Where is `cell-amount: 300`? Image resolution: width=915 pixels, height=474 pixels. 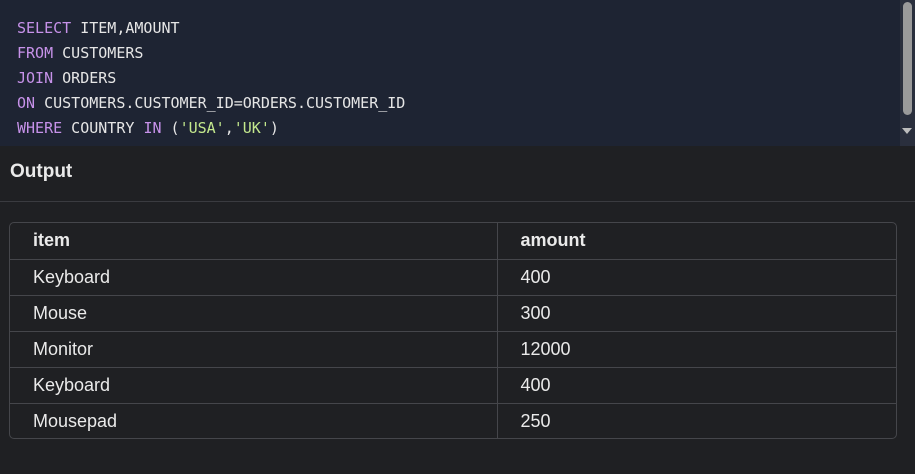
cell-amount: 300 is located at coordinates (696, 313).